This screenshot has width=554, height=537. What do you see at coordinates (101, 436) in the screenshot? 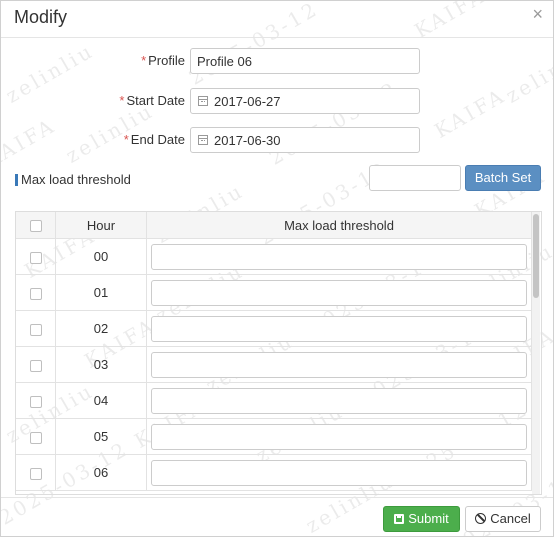
I see `hour-cell: 05` at bounding box center [101, 436].